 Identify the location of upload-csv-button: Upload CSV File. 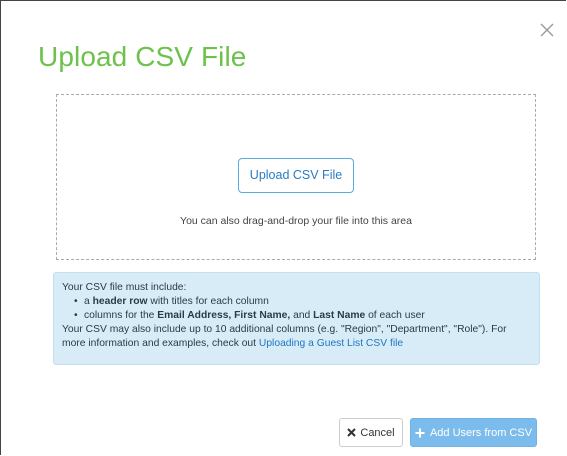
(296, 175).